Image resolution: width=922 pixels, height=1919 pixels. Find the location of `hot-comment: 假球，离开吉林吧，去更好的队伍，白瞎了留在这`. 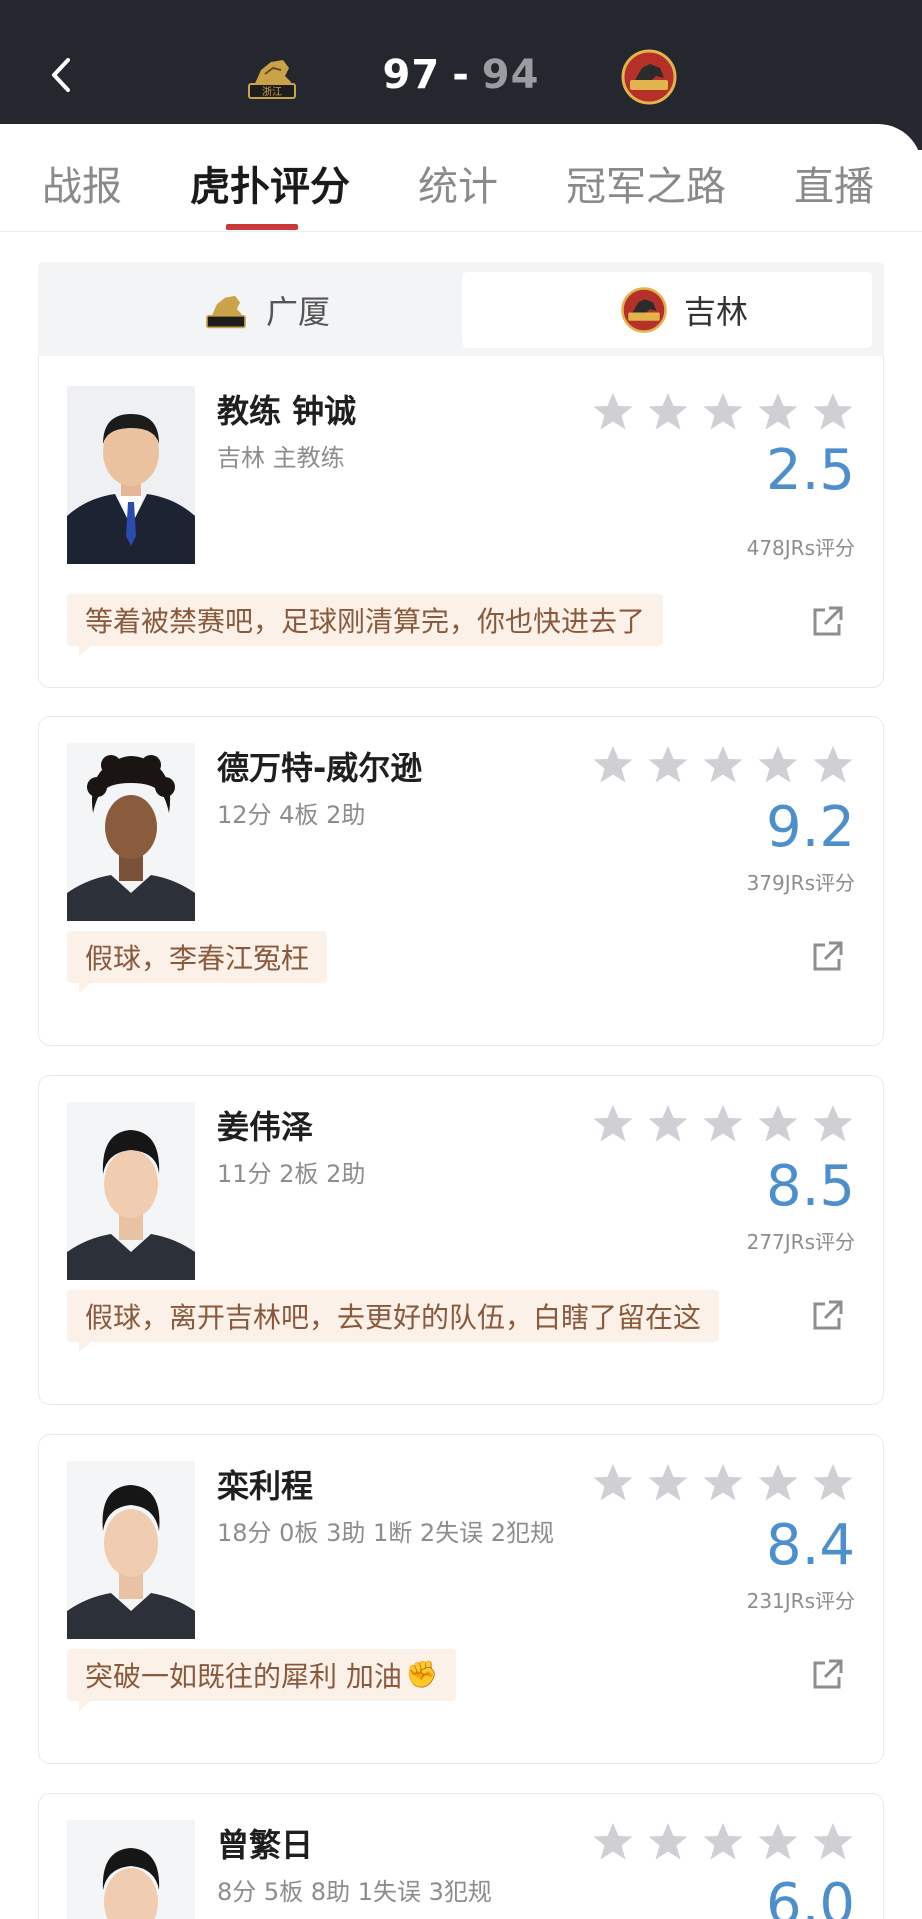

hot-comment: 假球，离开吉林吧，去更好的队伍，白瞎了留在这 is located at coordinates (393, 1321).